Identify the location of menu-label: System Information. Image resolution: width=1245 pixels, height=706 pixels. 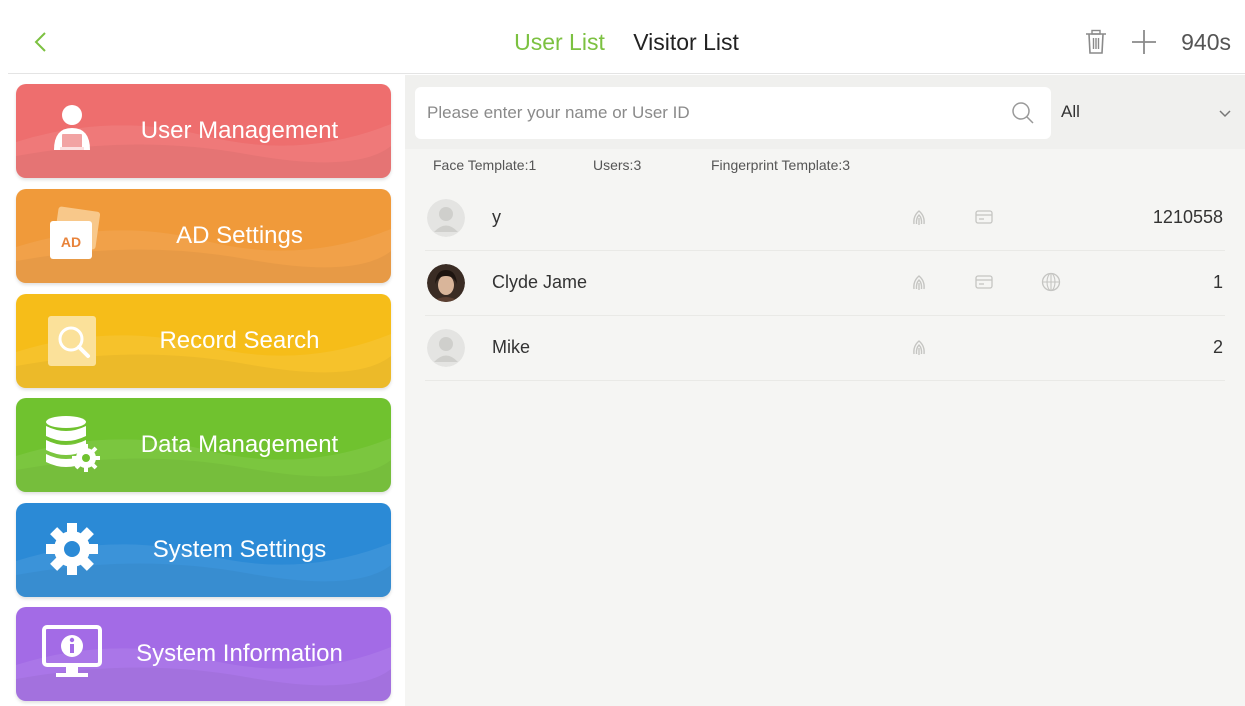
(239, 653).